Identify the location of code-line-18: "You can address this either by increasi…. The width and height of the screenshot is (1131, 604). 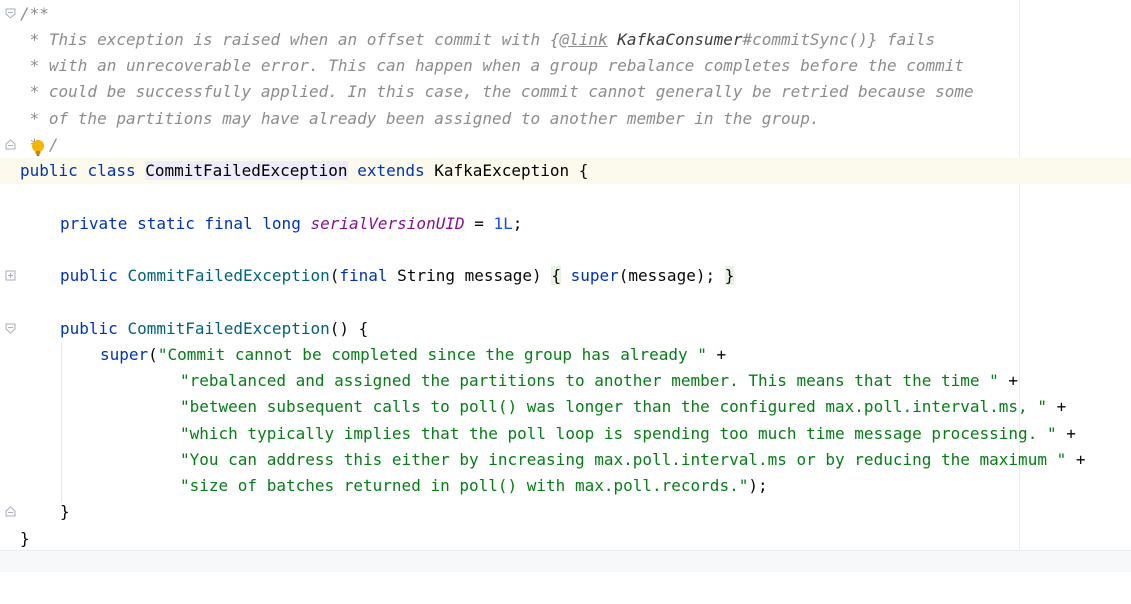
(633, 459).